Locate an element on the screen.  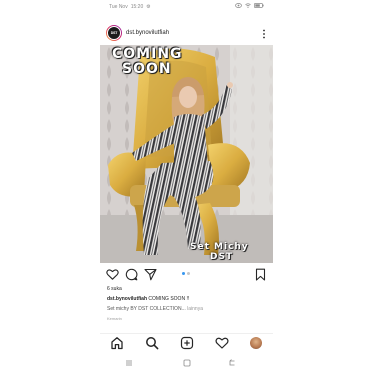
add-post-icon is located at coordinates (187, 343).